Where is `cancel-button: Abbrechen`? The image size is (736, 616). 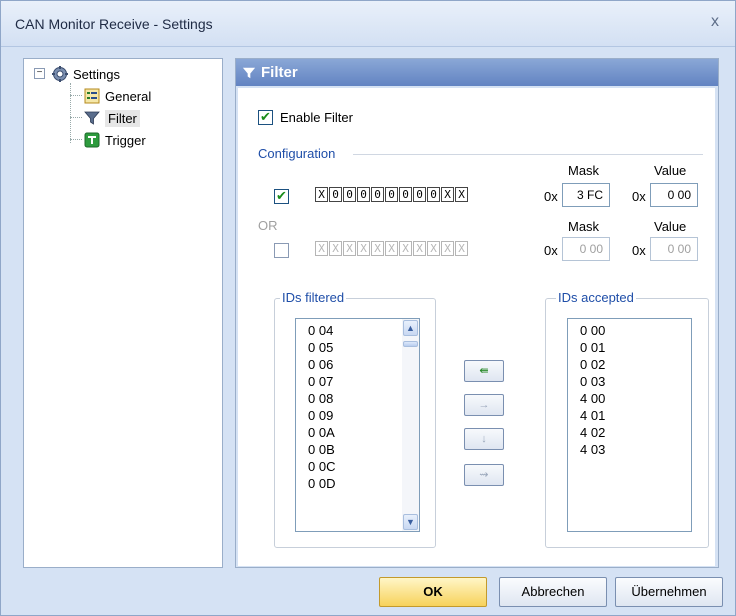
cancel-button: Abbrechen is located at coordinates (553, 592).